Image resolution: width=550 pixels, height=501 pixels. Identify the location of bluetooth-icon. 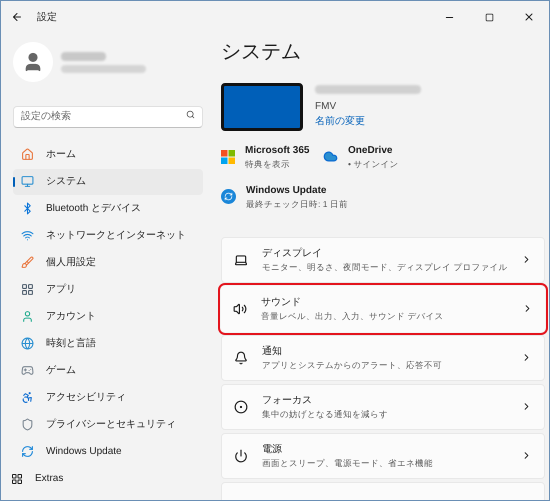
(27, 208).